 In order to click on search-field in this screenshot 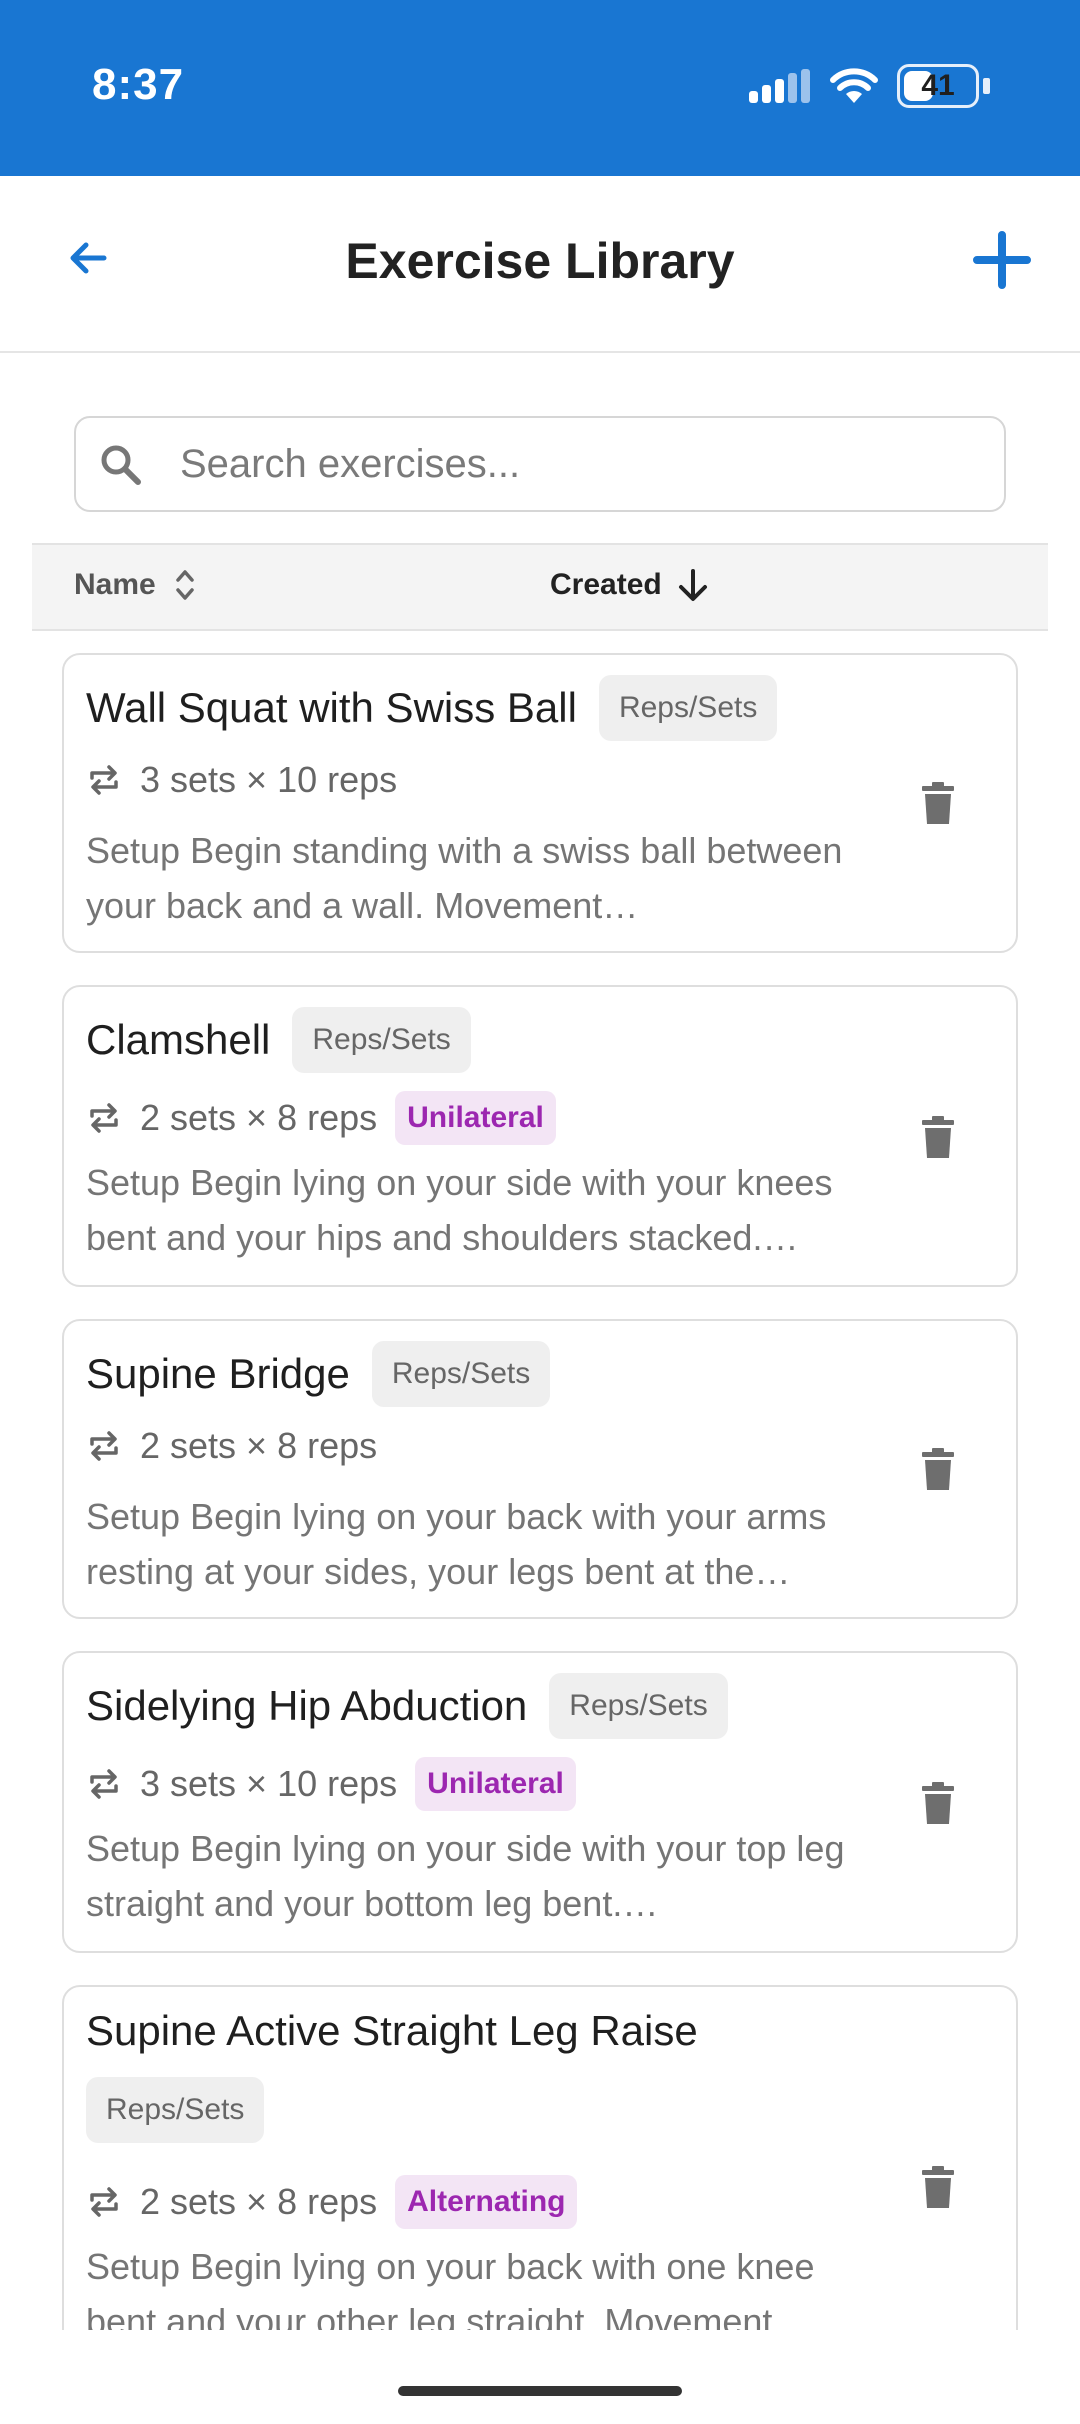, I will do `click(540, 464)`.